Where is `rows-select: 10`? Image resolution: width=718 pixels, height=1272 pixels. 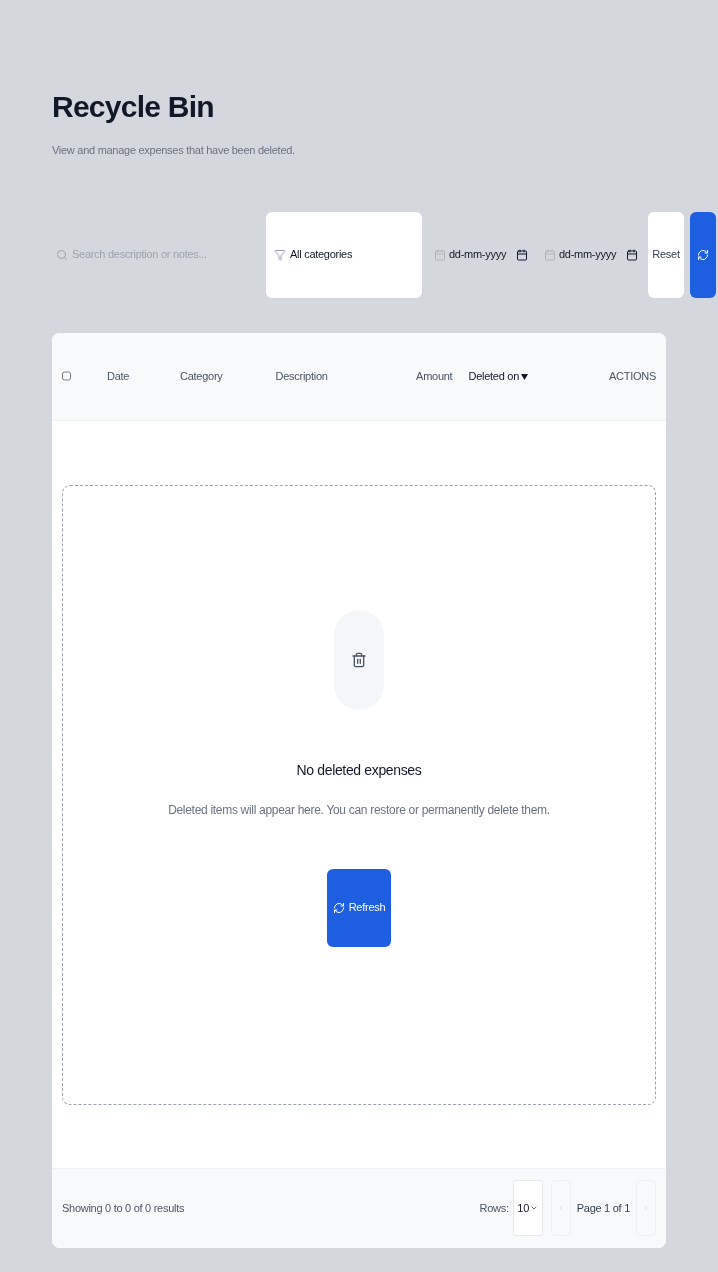
rows-select: 10 is located at coordinates (527, 1208).